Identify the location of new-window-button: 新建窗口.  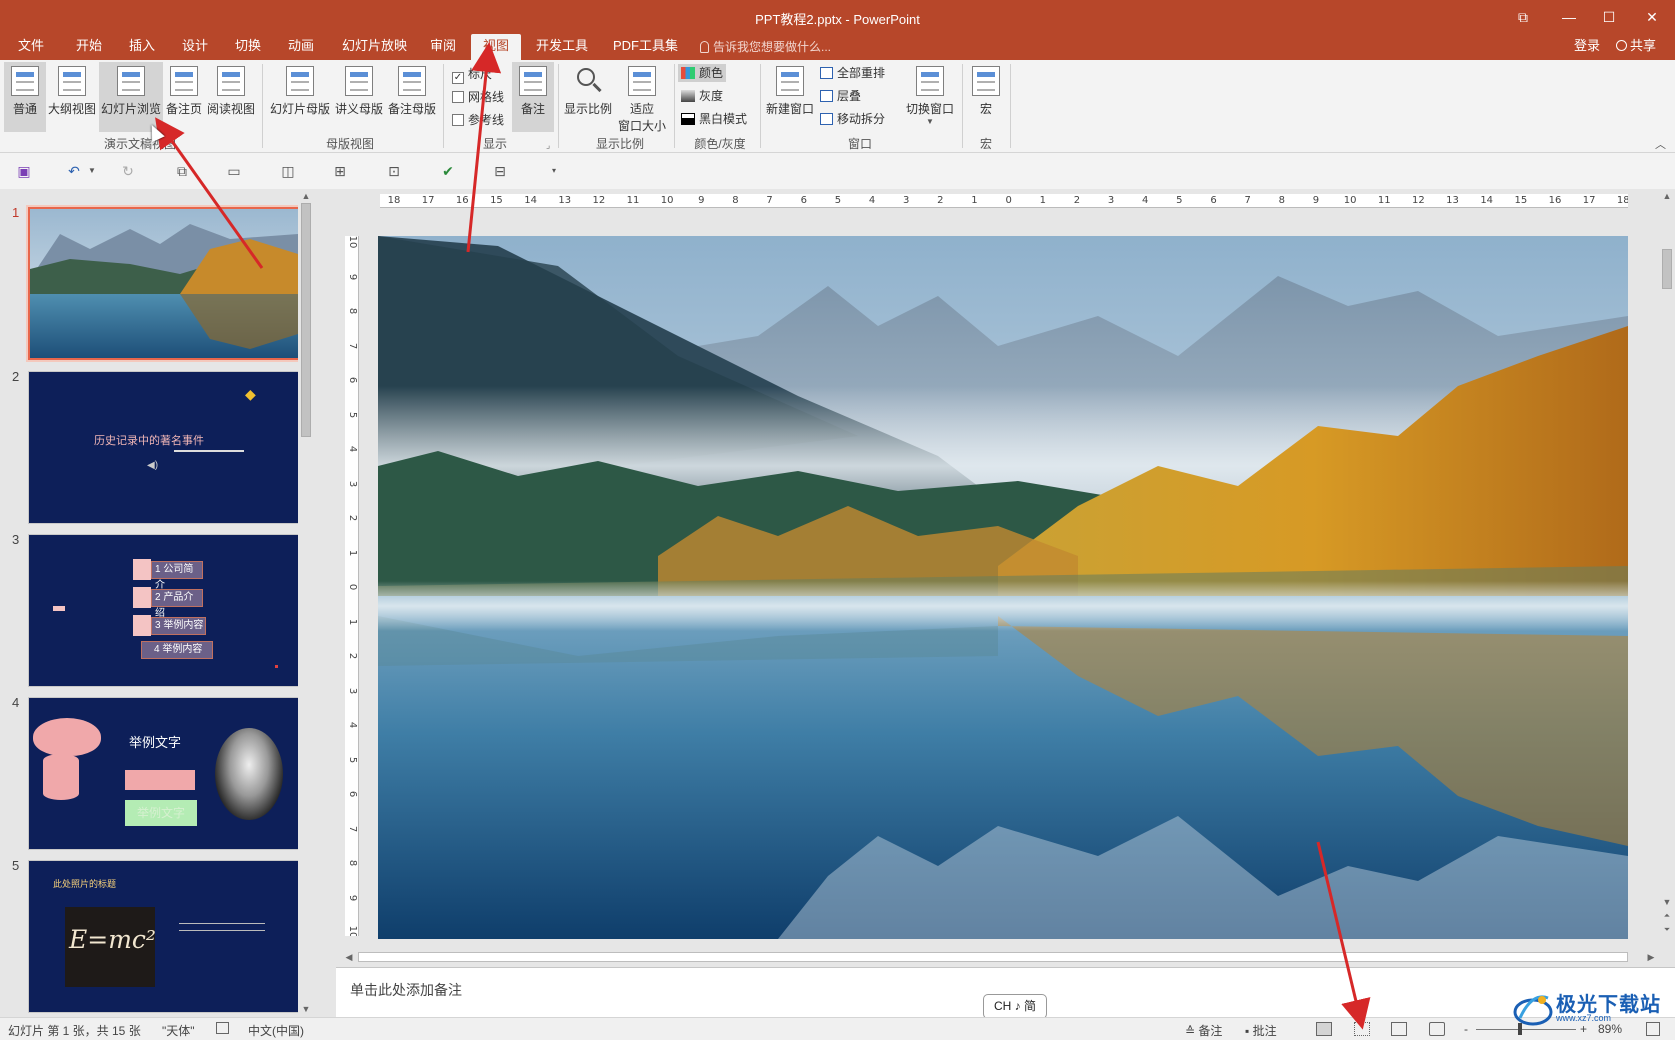
(790, 97).